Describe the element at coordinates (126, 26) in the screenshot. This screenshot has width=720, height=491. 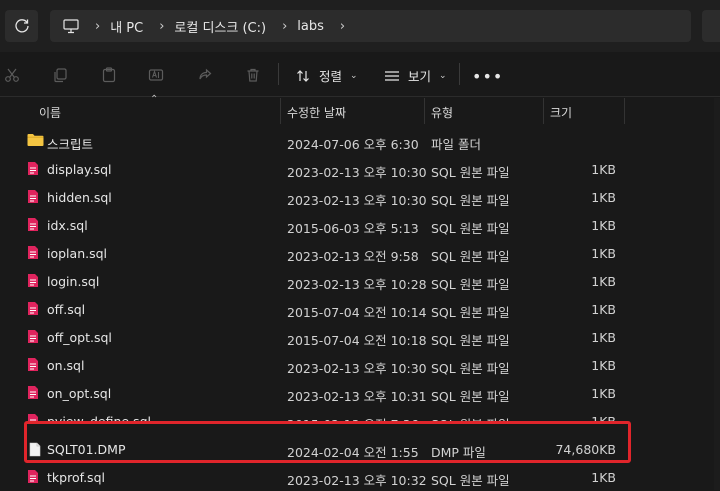
I see `breadcrumb-this-pc: 내 PC` at that location.